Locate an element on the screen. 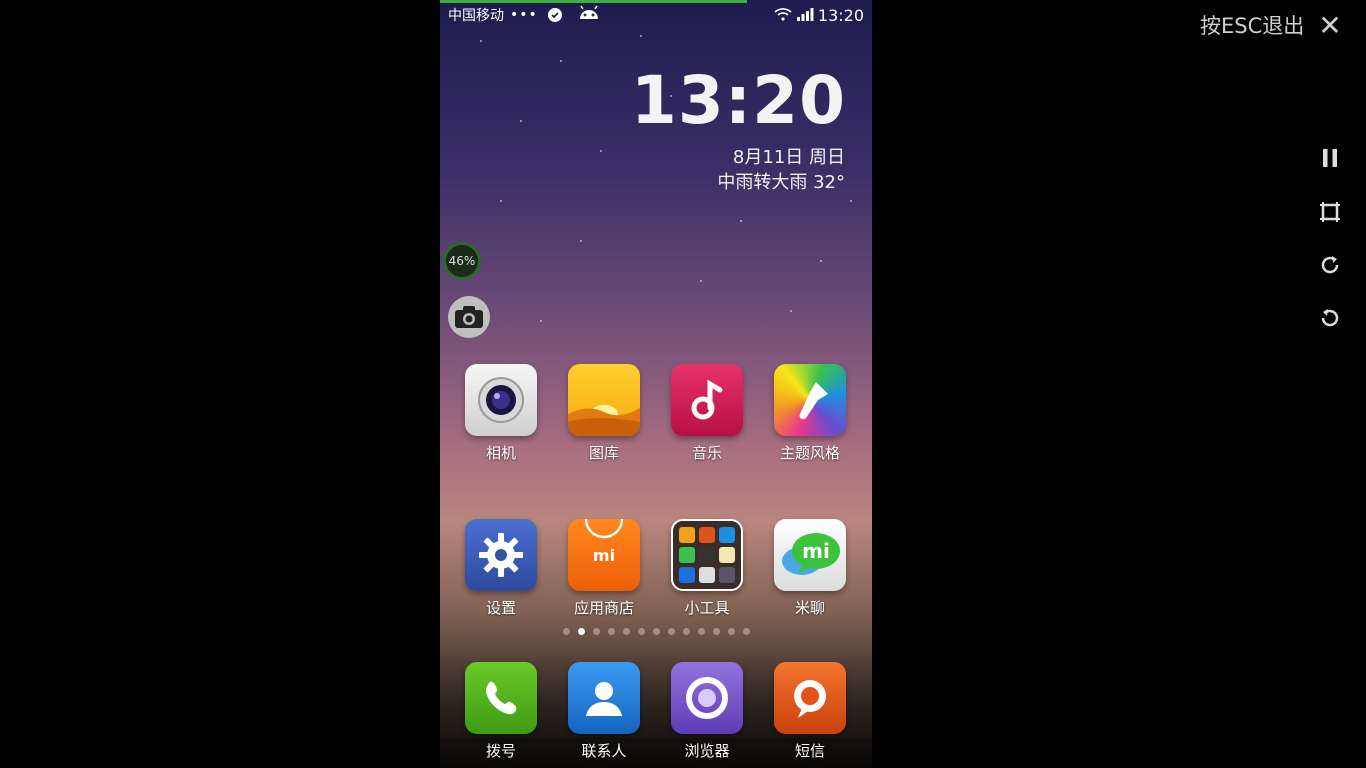  browser-icon is located at coordinates (707, 698).